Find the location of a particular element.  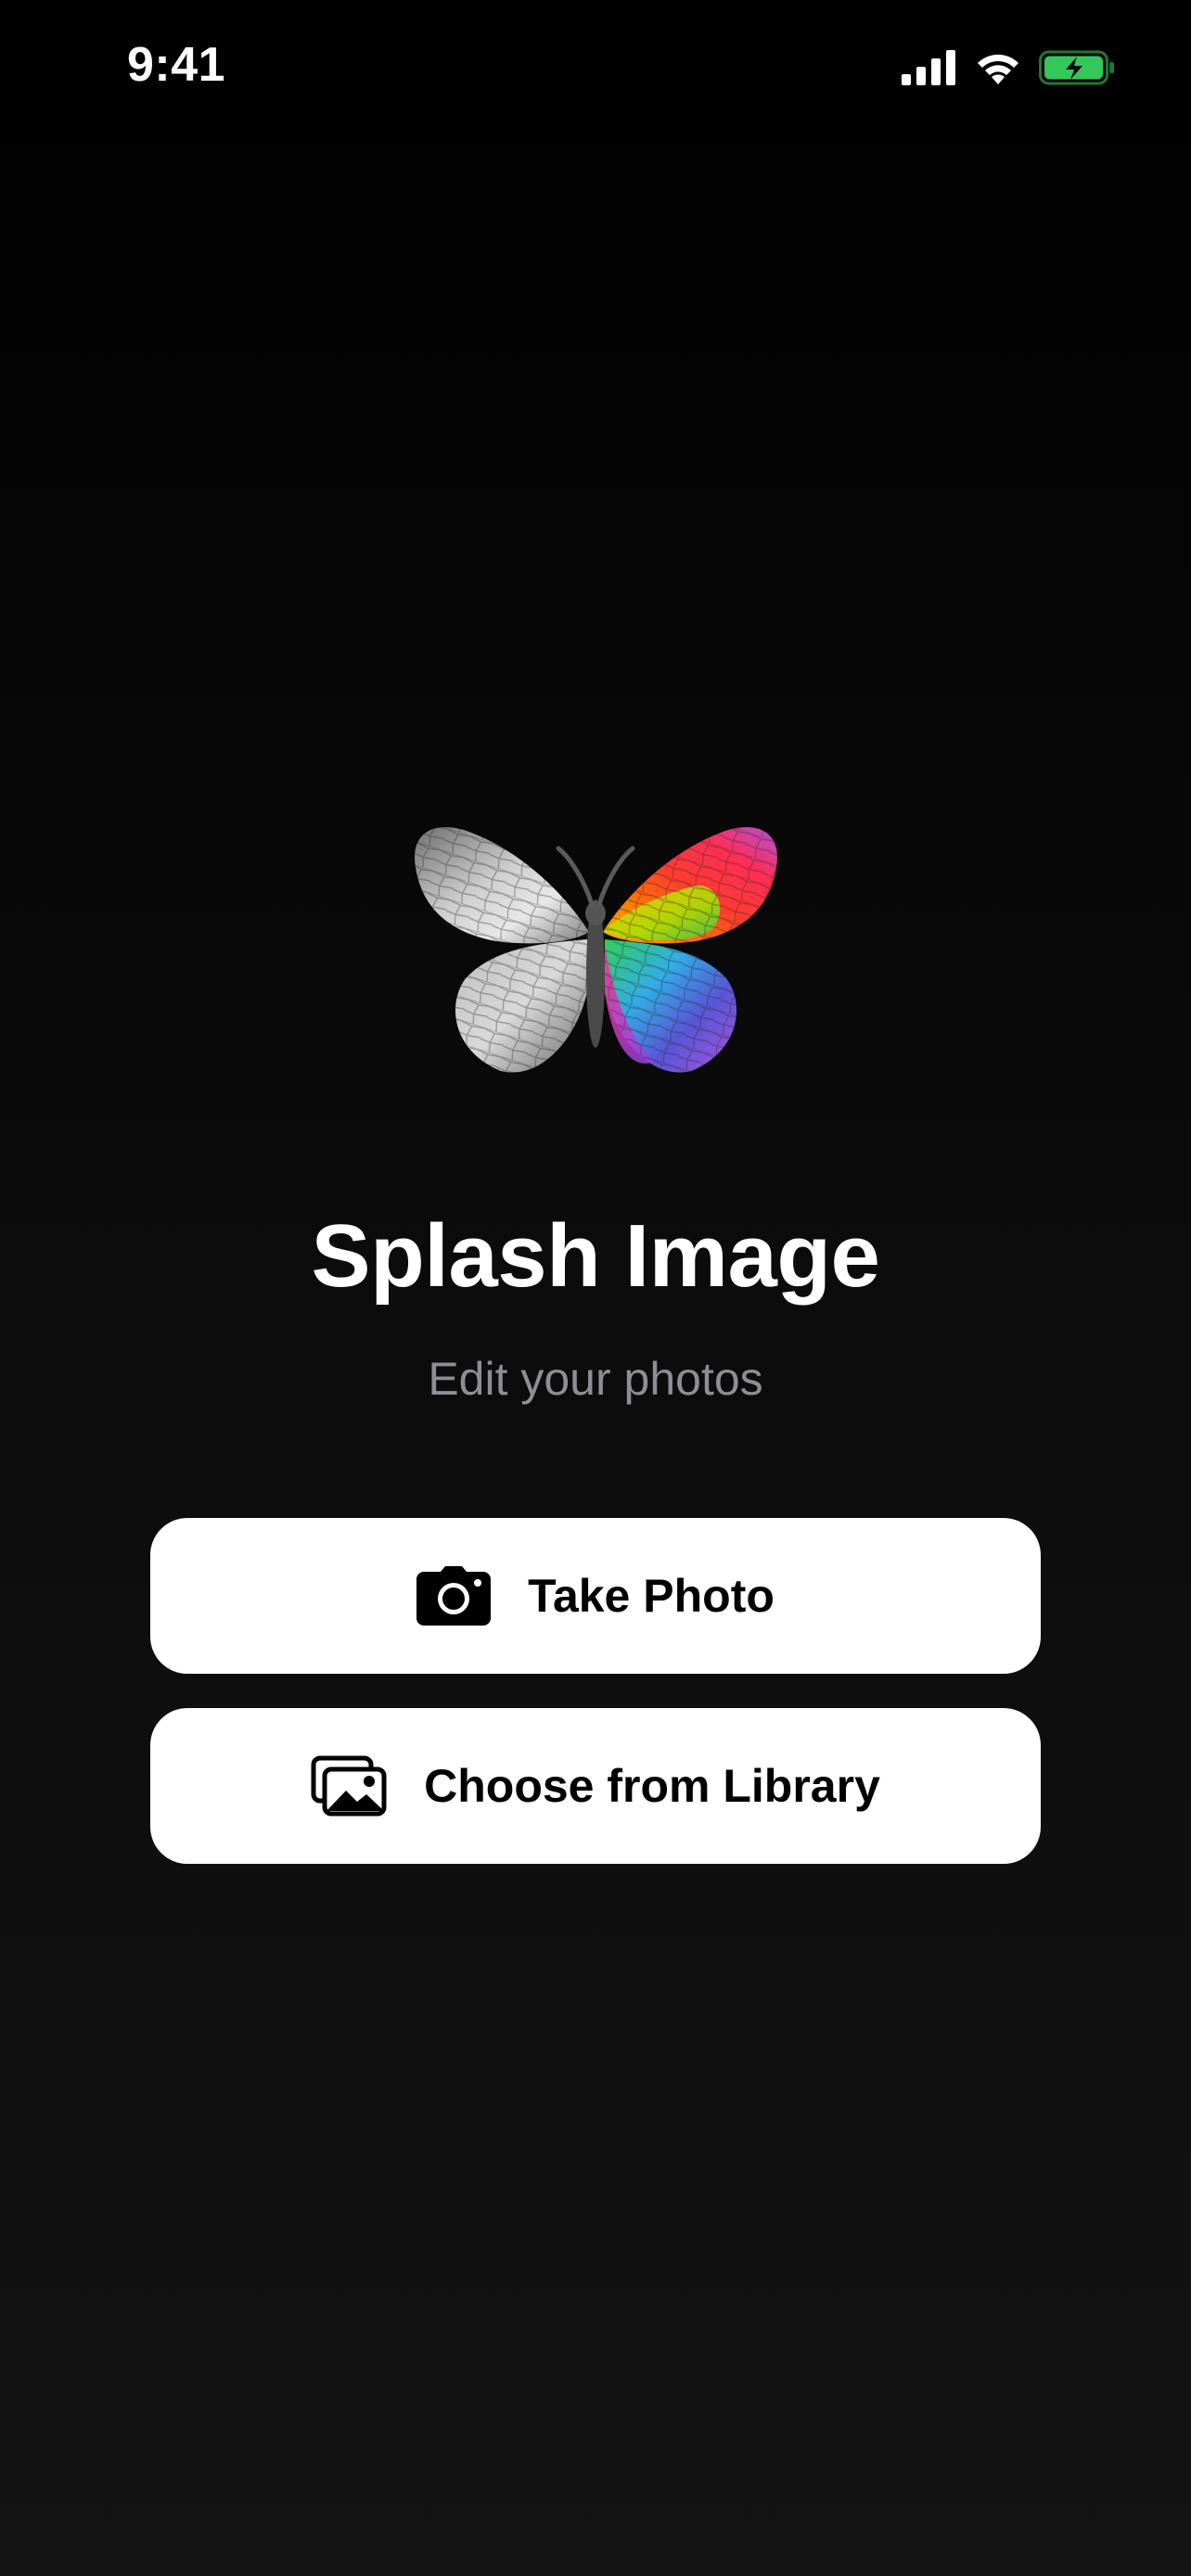

choose-from-library-label: Choose from Library is located at coordinates (652, 1786).